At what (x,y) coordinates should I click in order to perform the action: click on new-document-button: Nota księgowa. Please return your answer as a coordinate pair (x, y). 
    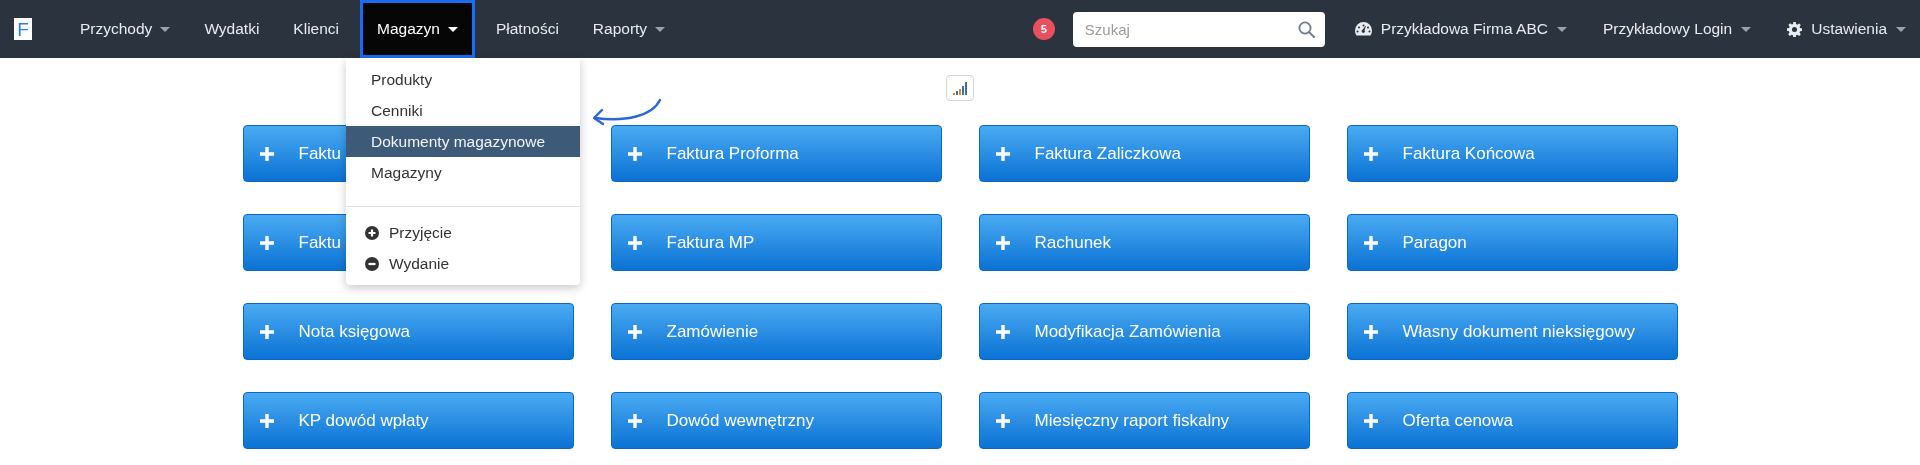
    Looking at the image, I should click on (408, 331).